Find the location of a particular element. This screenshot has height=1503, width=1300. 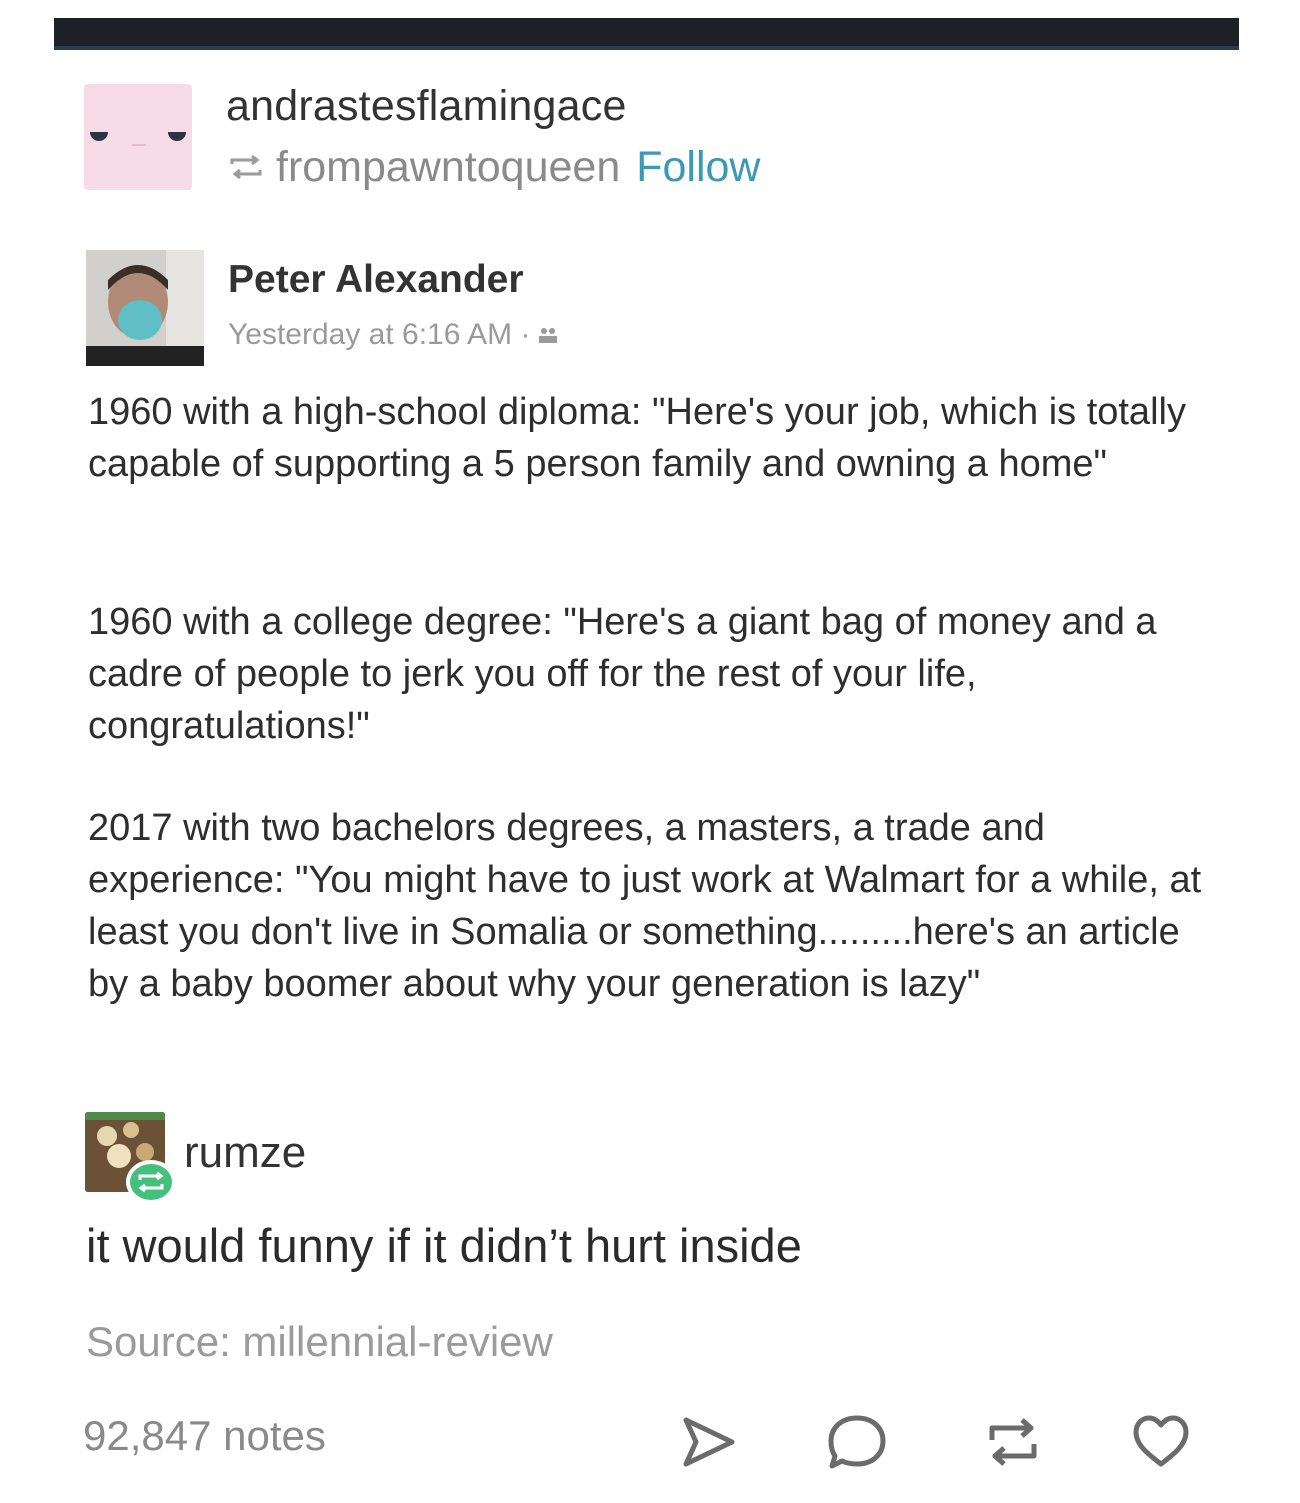

fb-author-avatar is located at coordinates (145, 308).